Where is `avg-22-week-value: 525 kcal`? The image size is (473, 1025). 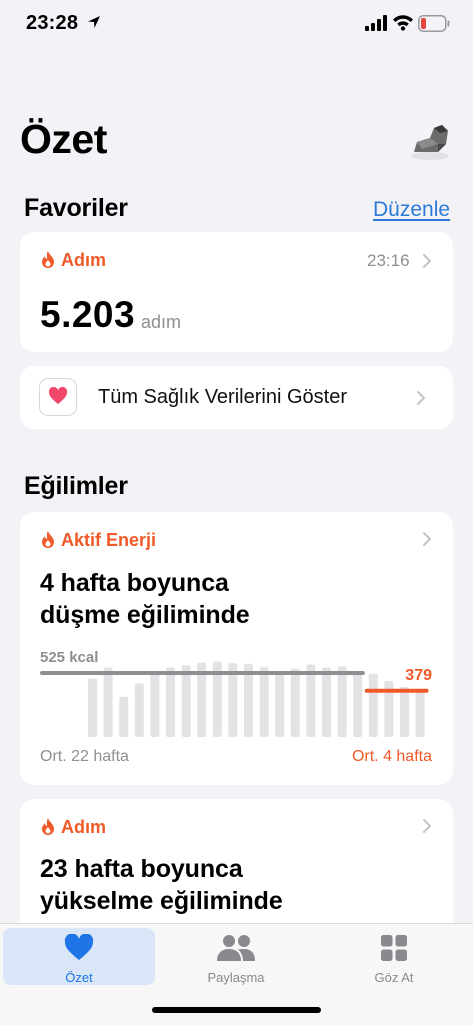 avg-22-week-value: 525 kcal is located at coordinates (69, 657).